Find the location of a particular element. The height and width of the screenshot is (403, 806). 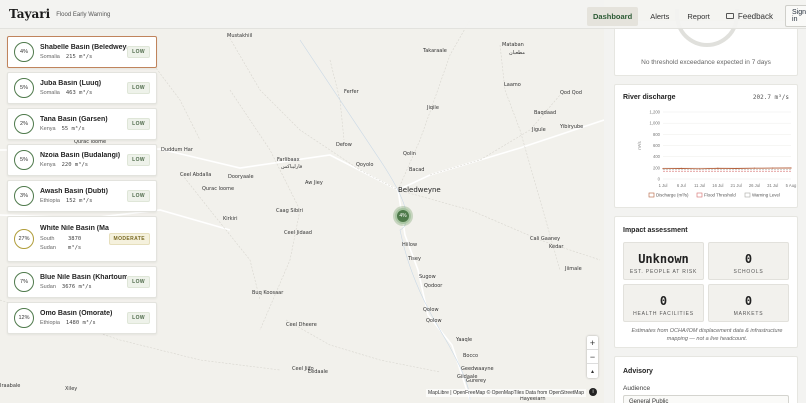

tab-alerts: Alerts is located at coordinates (659, 16).